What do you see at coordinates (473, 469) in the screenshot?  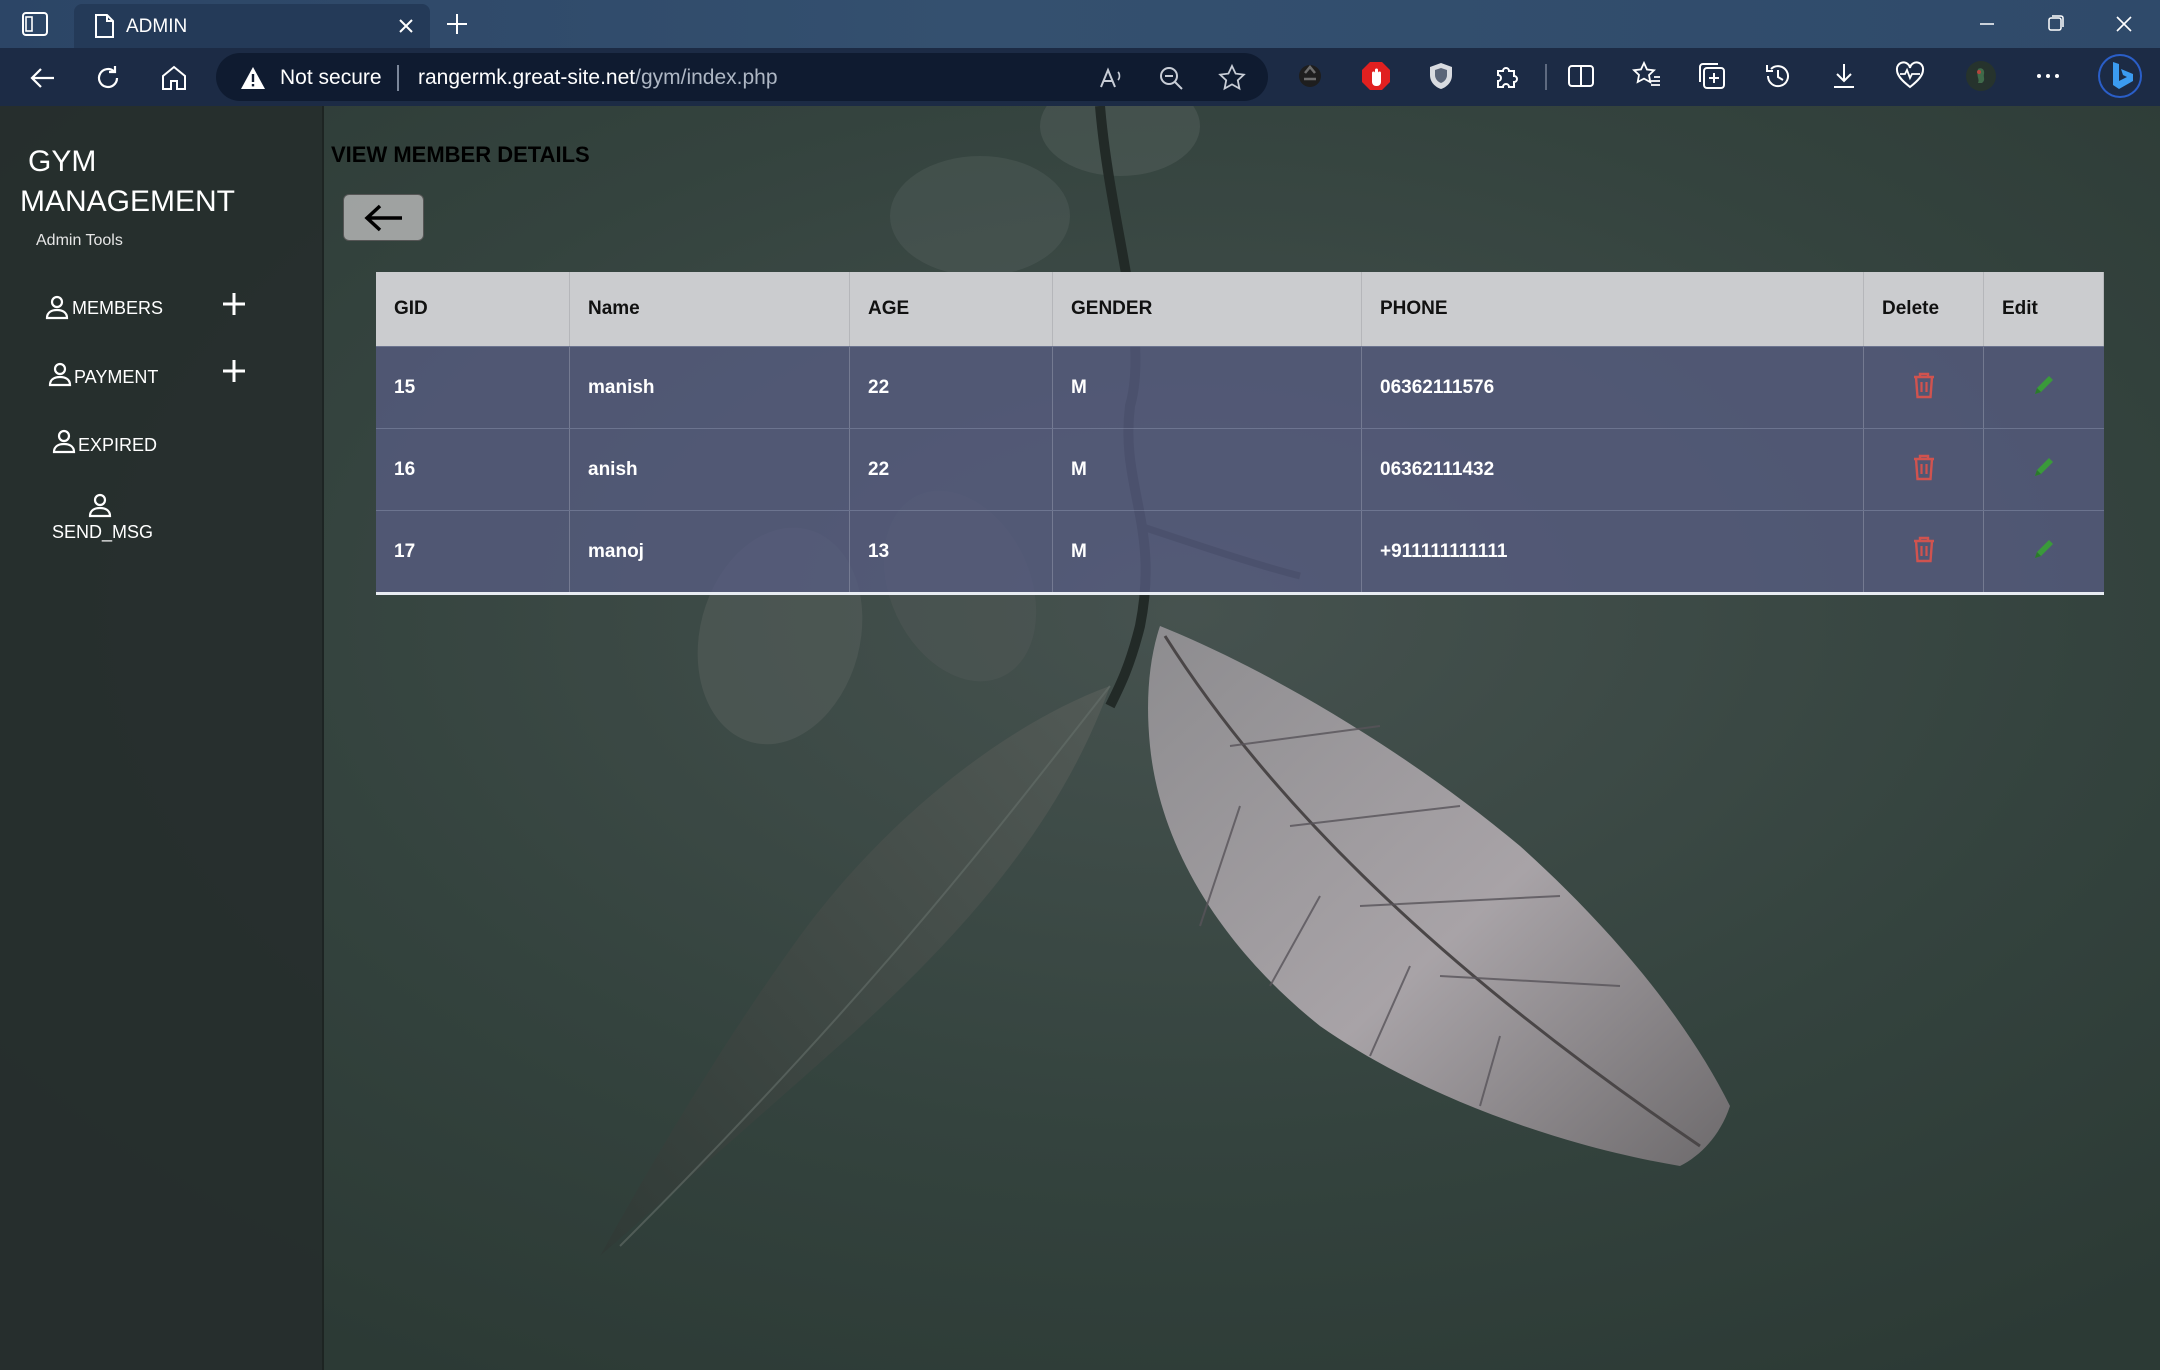 I see `cell-gid: 16` at bounding box center [473, 469].